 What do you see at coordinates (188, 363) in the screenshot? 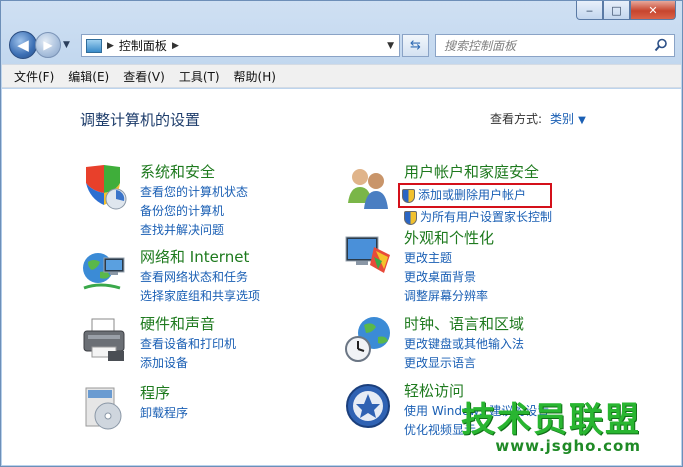
I see `link-add-device: 添加设备` at bounding box center [188, 363].